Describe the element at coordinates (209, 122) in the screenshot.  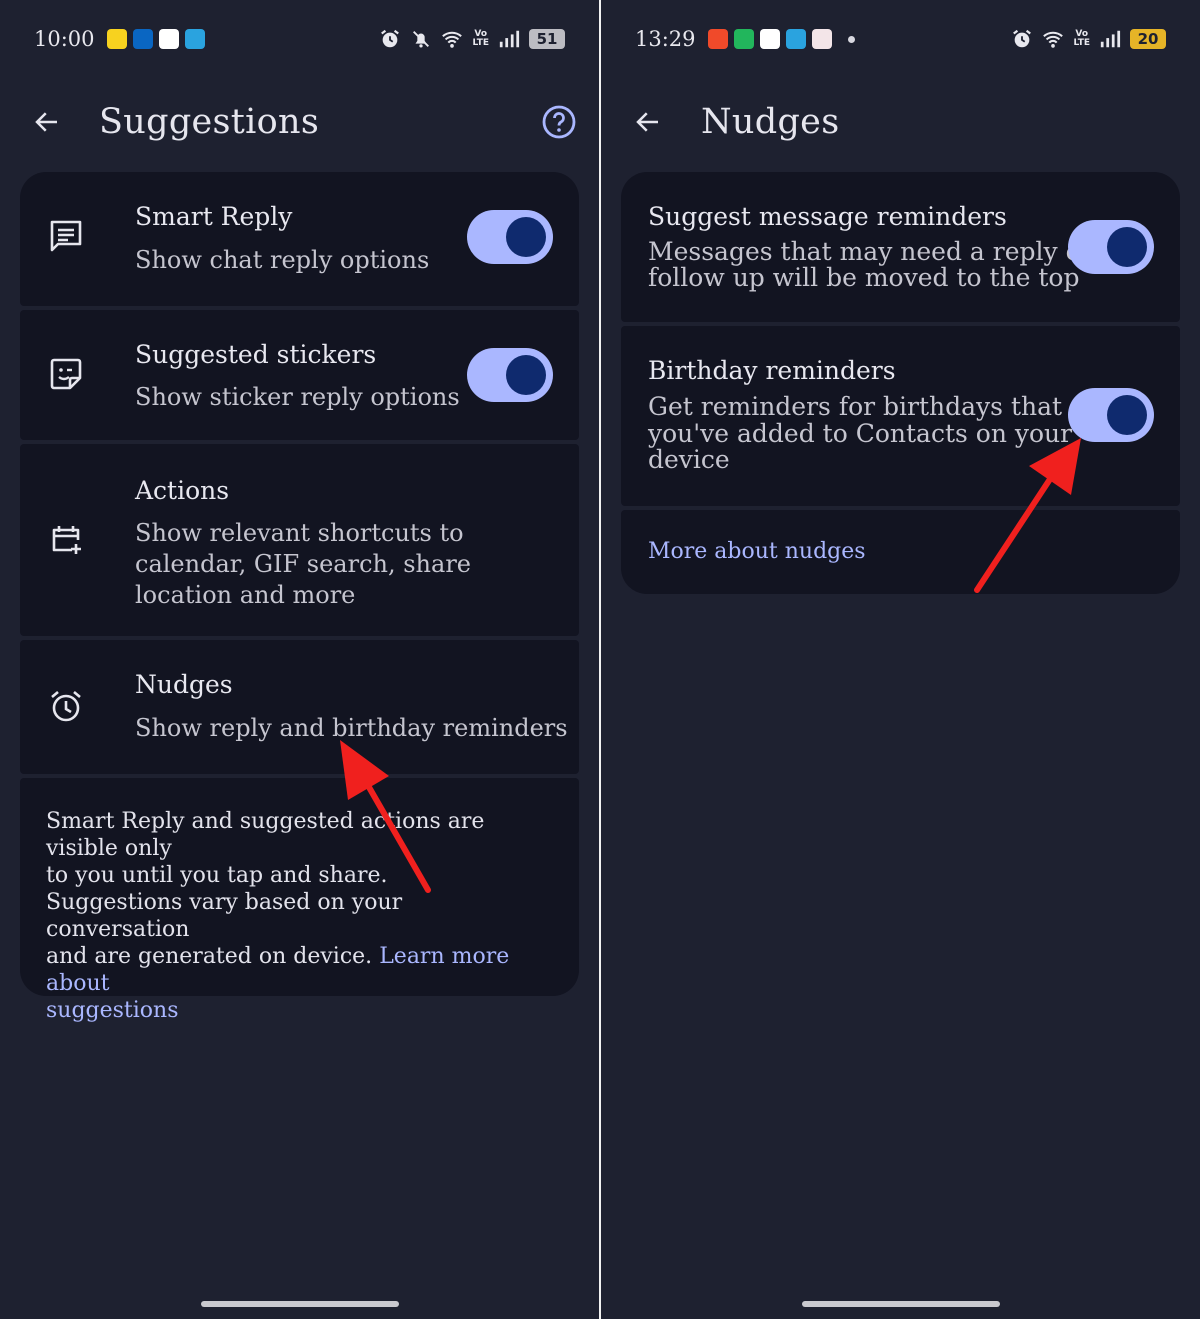
I see `page-title: Suggestions` at that location.